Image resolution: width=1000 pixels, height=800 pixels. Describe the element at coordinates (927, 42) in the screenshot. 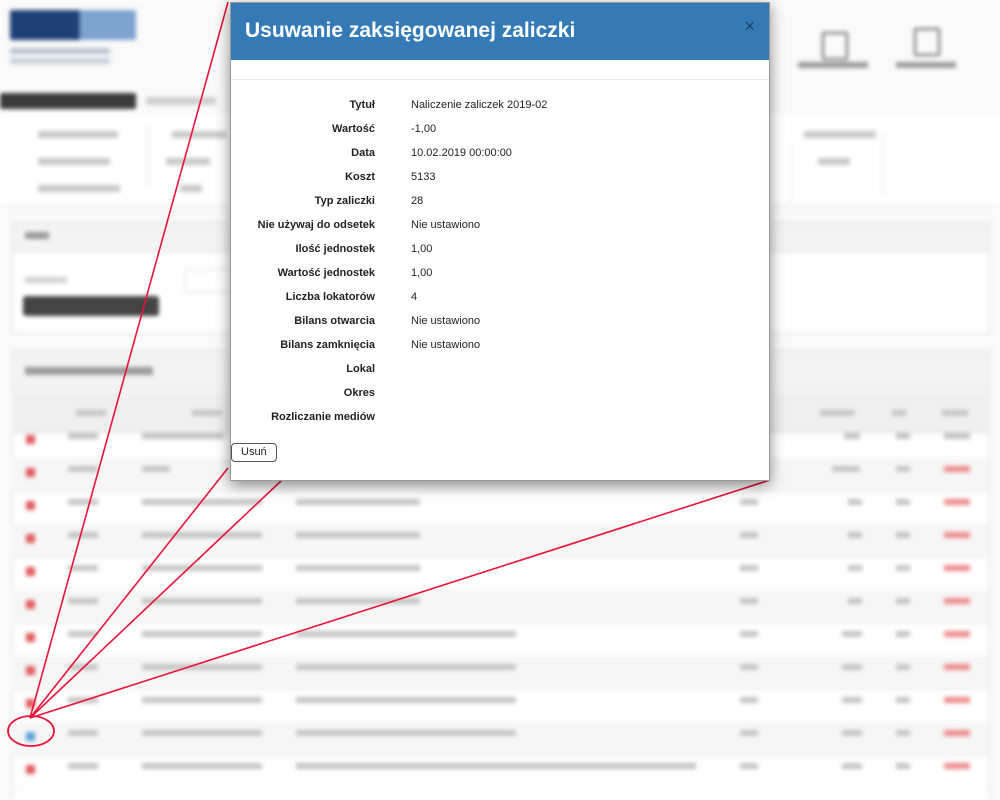

I see `document-icon` at that location.